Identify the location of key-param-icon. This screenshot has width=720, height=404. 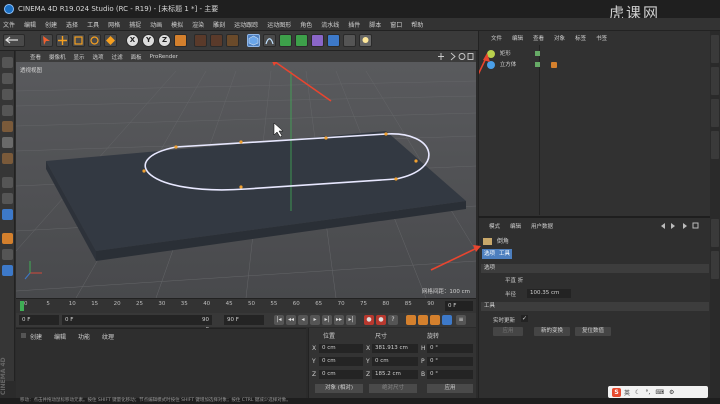
(447, 320).